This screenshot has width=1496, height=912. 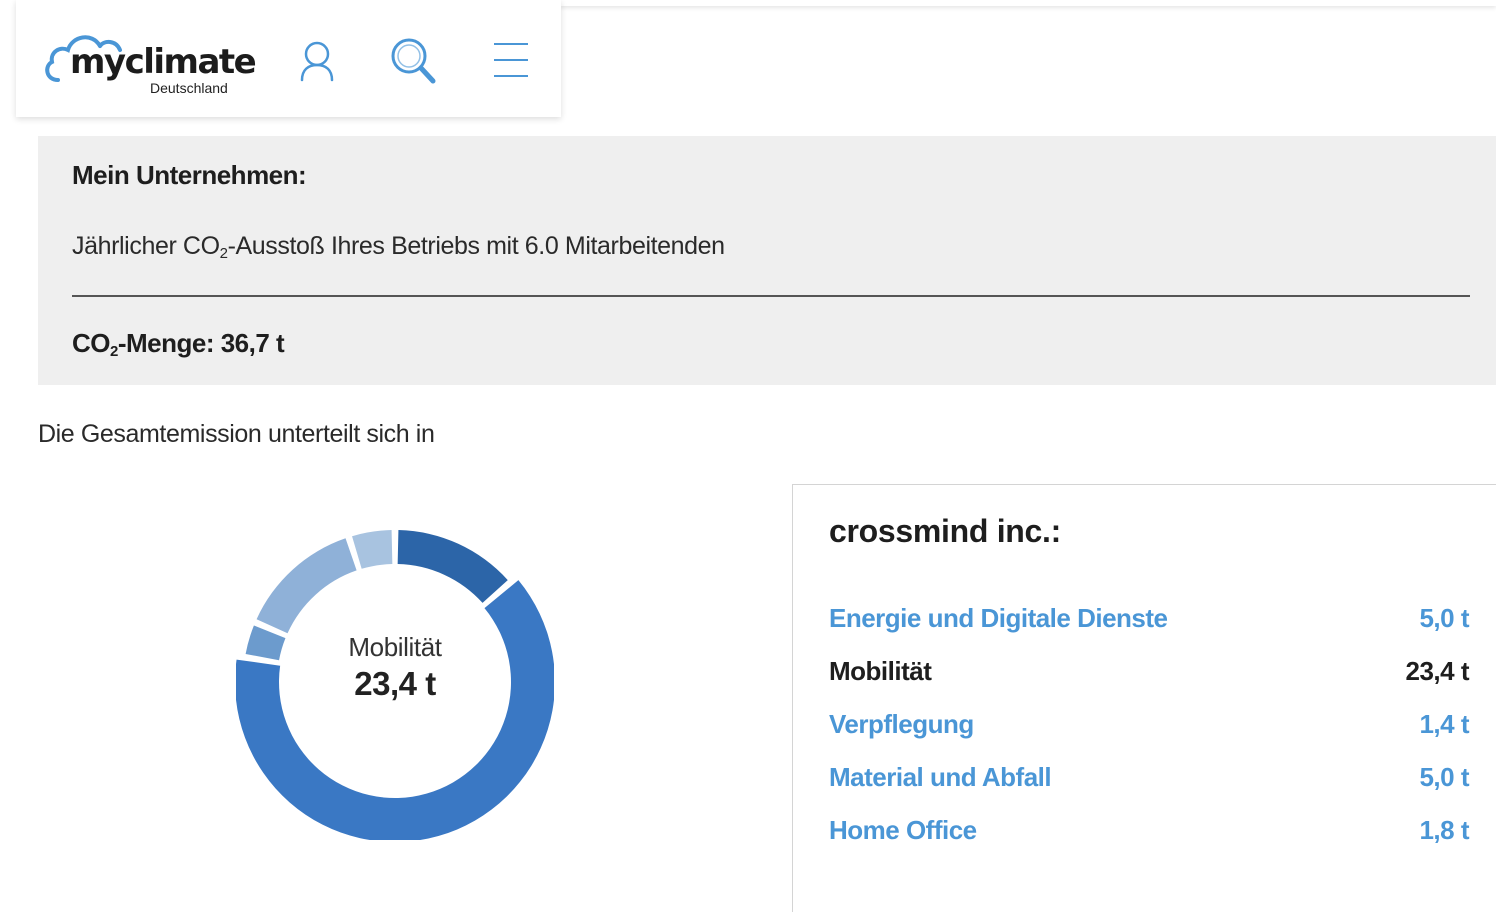 I want to click on breakdown-row-value: 23,4 t, so click(x=1437, y=671).